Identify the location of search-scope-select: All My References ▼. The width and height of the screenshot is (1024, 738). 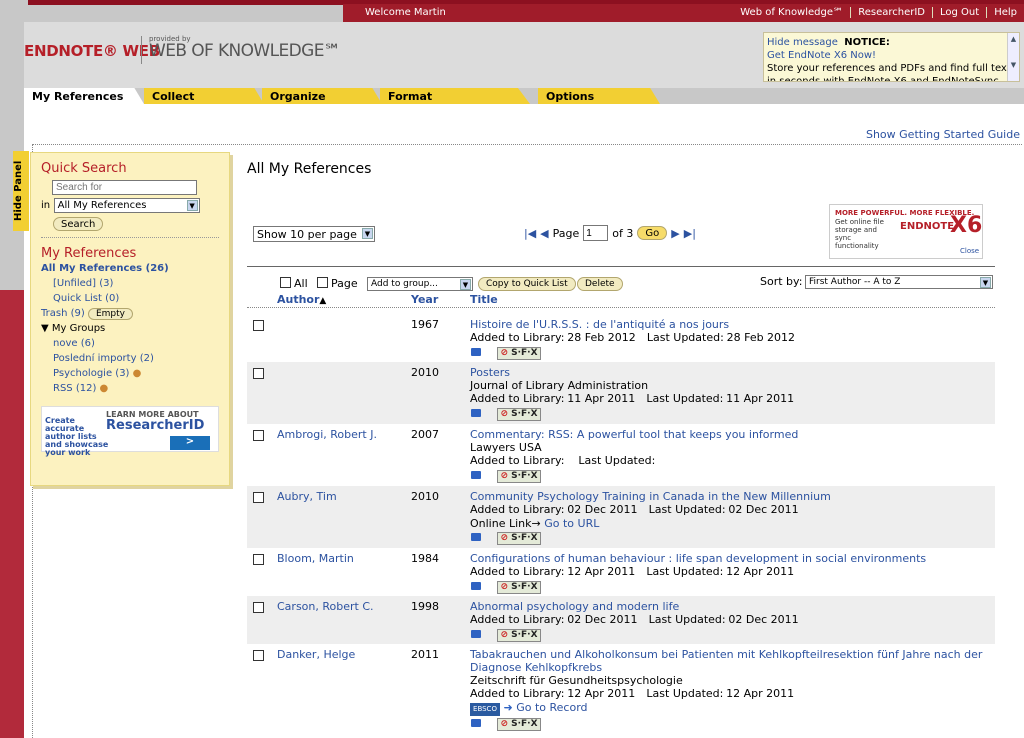
(126, 205).